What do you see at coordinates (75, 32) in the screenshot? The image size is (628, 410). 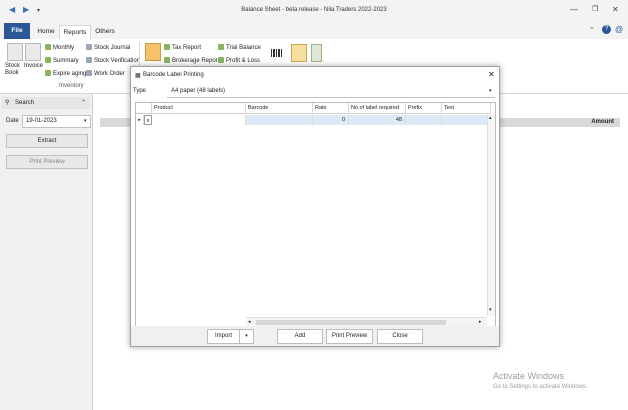 I see `tab-reports: Reports` at bounding box center [75, 32].